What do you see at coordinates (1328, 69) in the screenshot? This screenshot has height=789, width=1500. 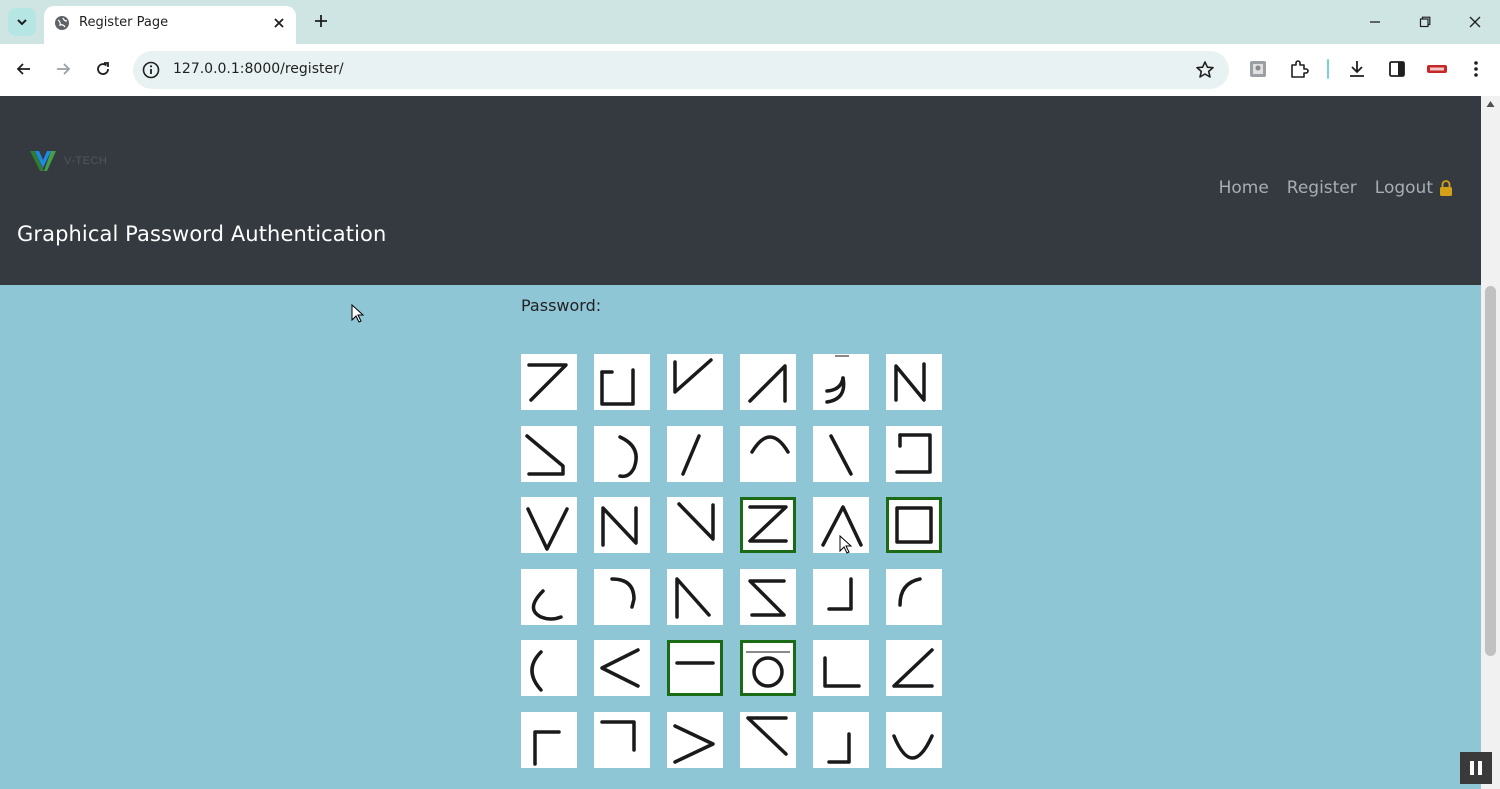 I see `toolbar-divider` at bounding box center [1328, 69].